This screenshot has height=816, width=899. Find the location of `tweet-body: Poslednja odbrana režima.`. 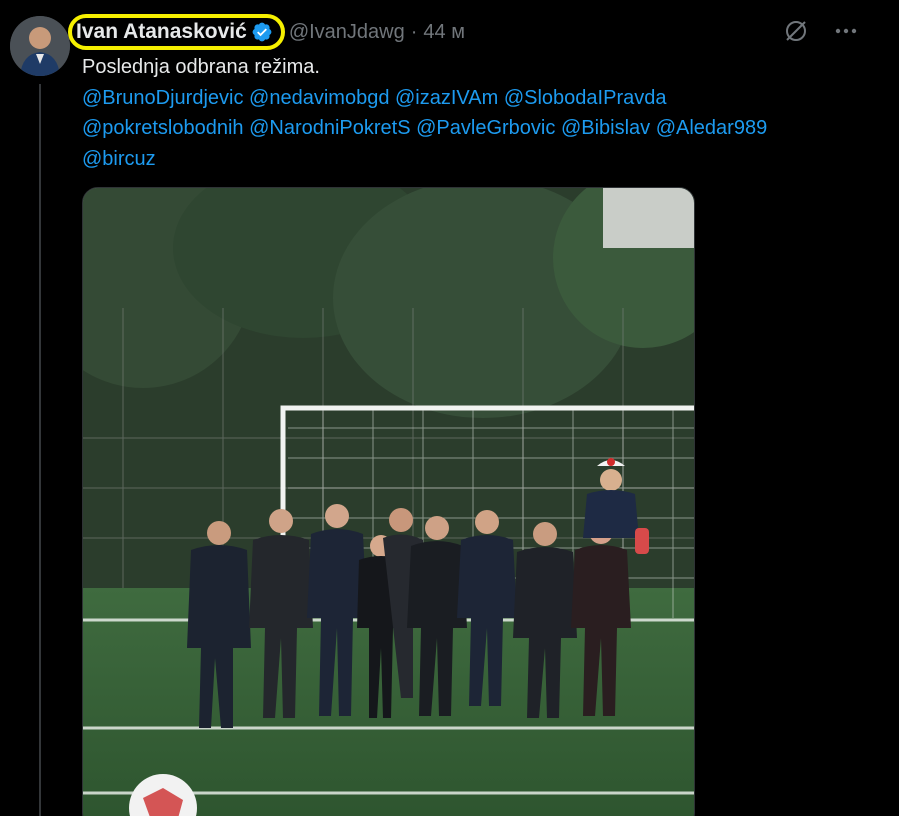

tweet-body: Poslednja odbrana režima. is located at coordinates (201, 67).